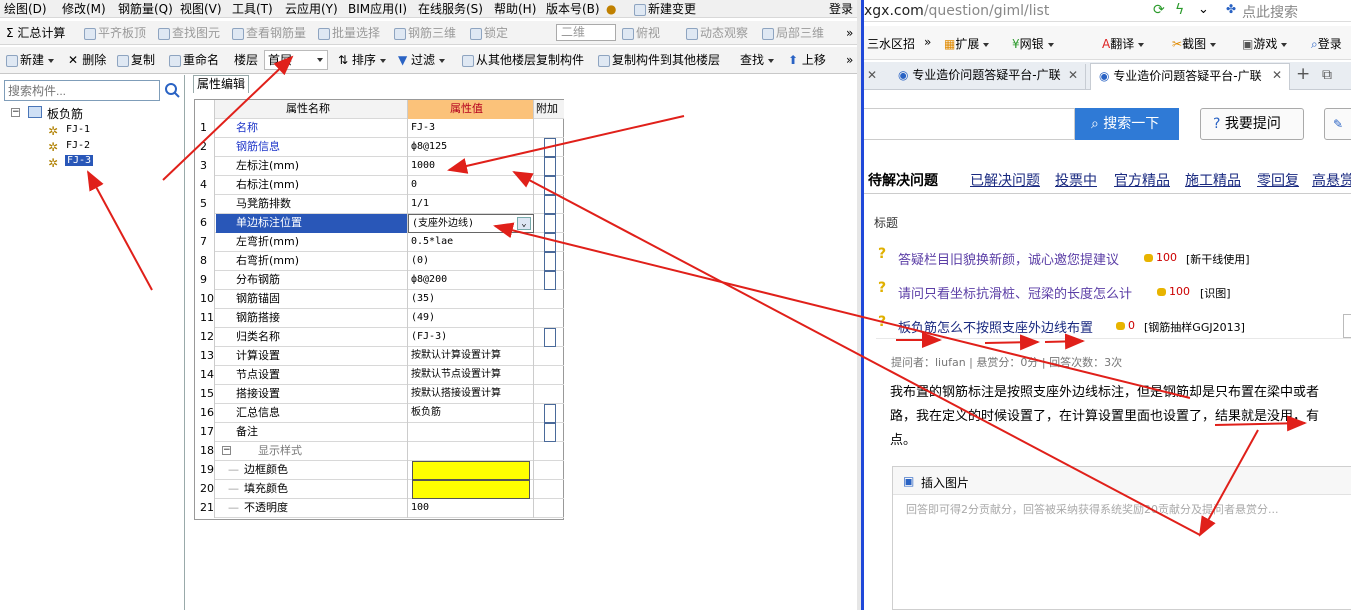 Image resolution: width=1351 pixels, height=610 pixels. What do you see at coordinates (450, 9) in the screenshot?
I see `menu-online: 在线服务(S)` at bounding box center [450, 9].